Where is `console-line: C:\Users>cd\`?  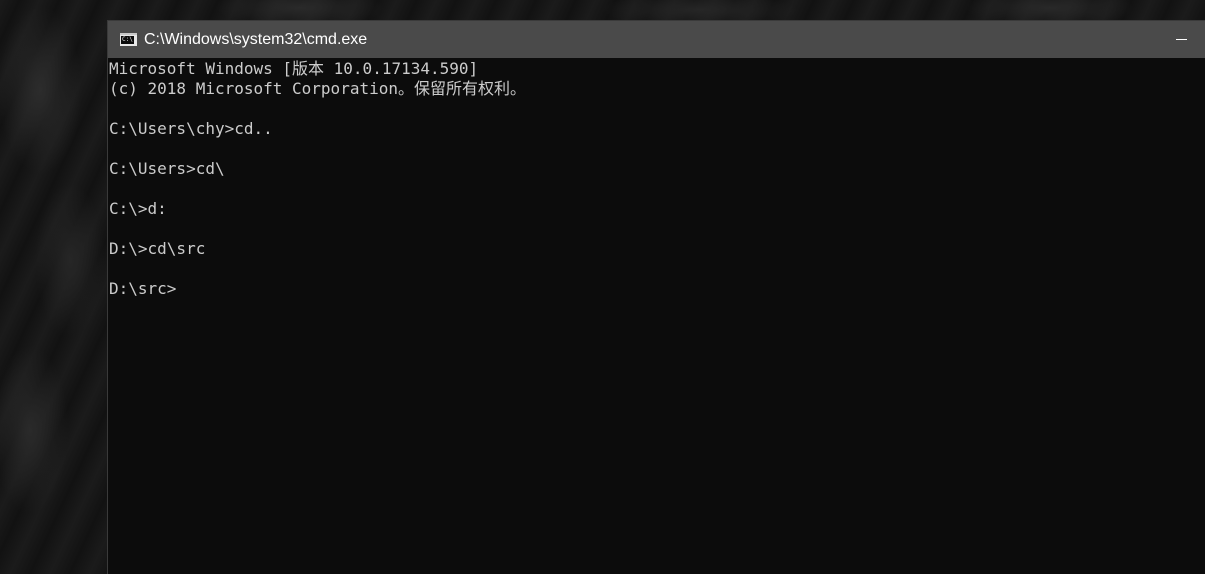
console-line: C:\Users>cd\ is located at coordinates (167, 168).